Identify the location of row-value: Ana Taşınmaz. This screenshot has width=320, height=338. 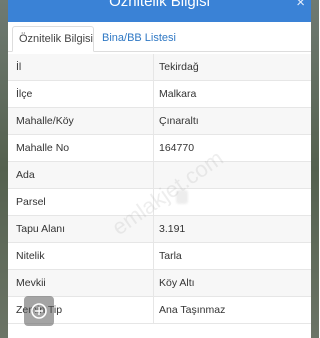
(192, 310).